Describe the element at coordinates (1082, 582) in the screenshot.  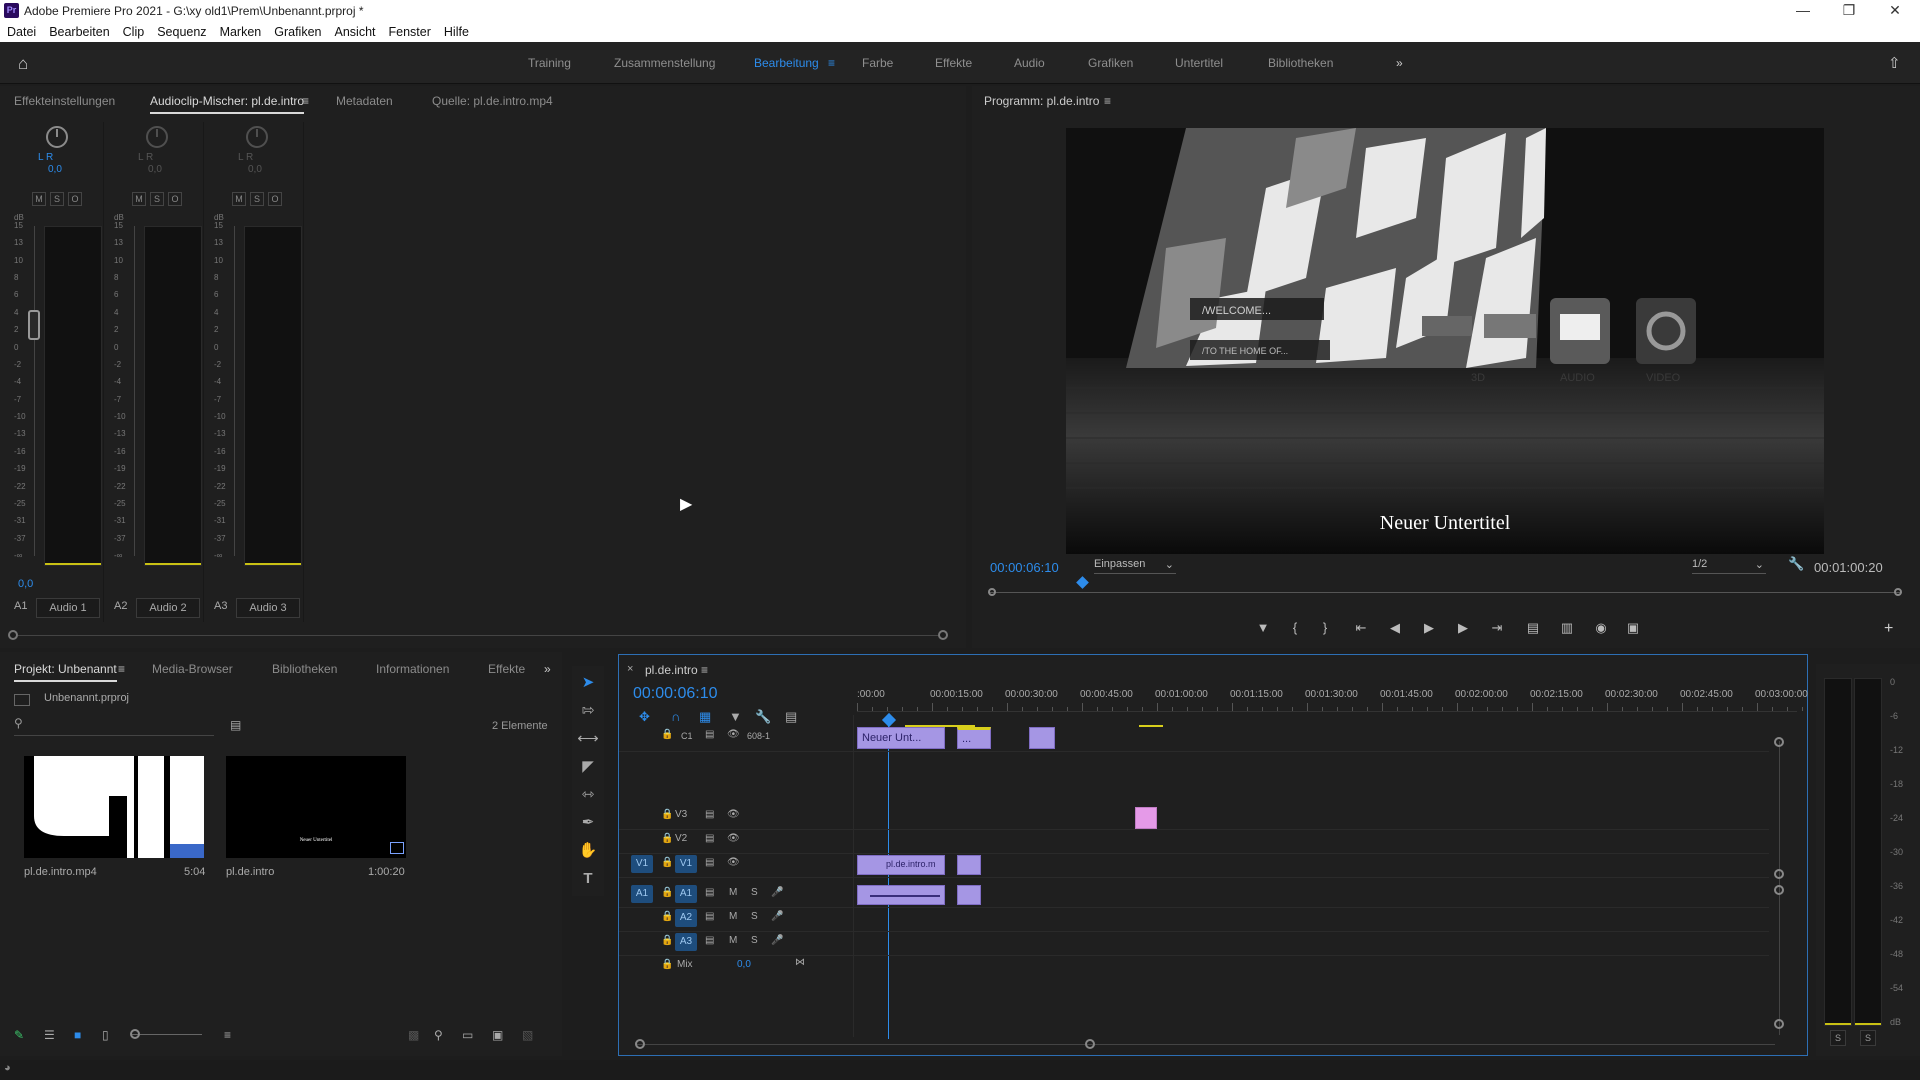
I see `program-playhead` at that location.